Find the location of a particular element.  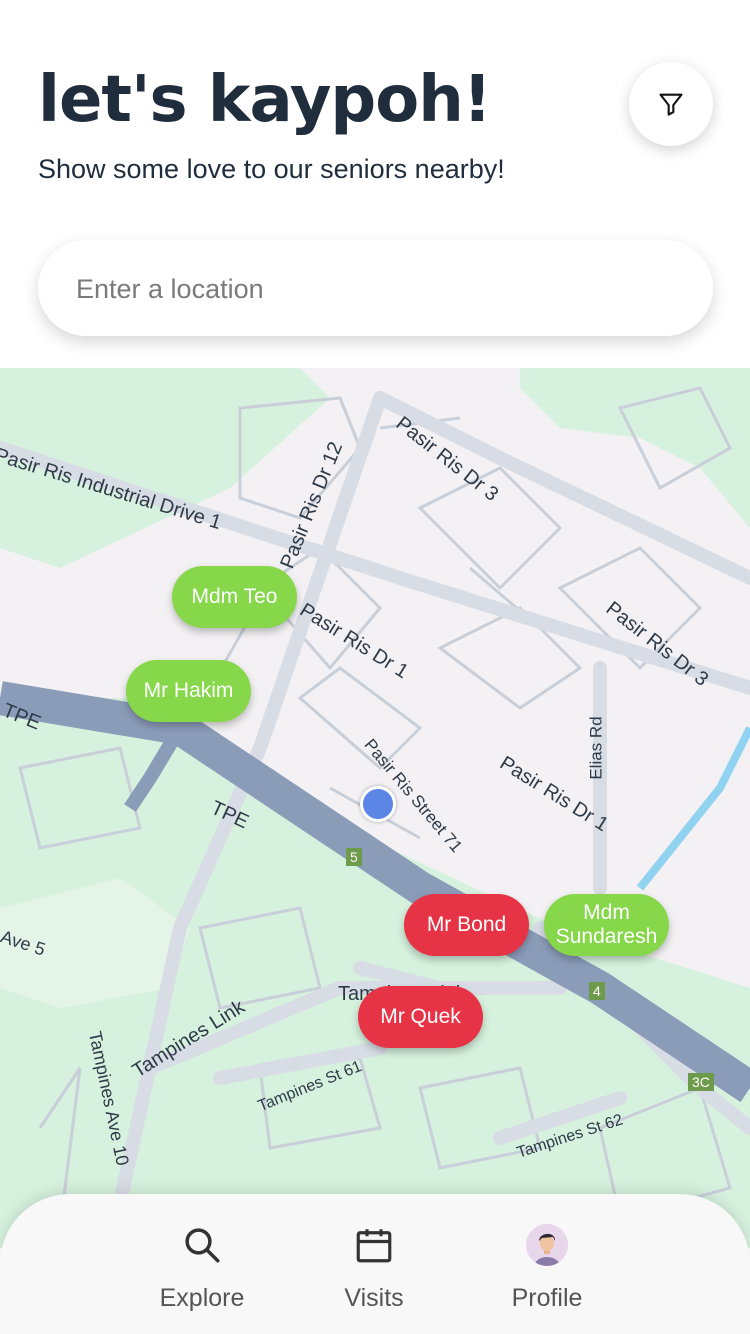

filter-button is located at coordinates (671, 104).